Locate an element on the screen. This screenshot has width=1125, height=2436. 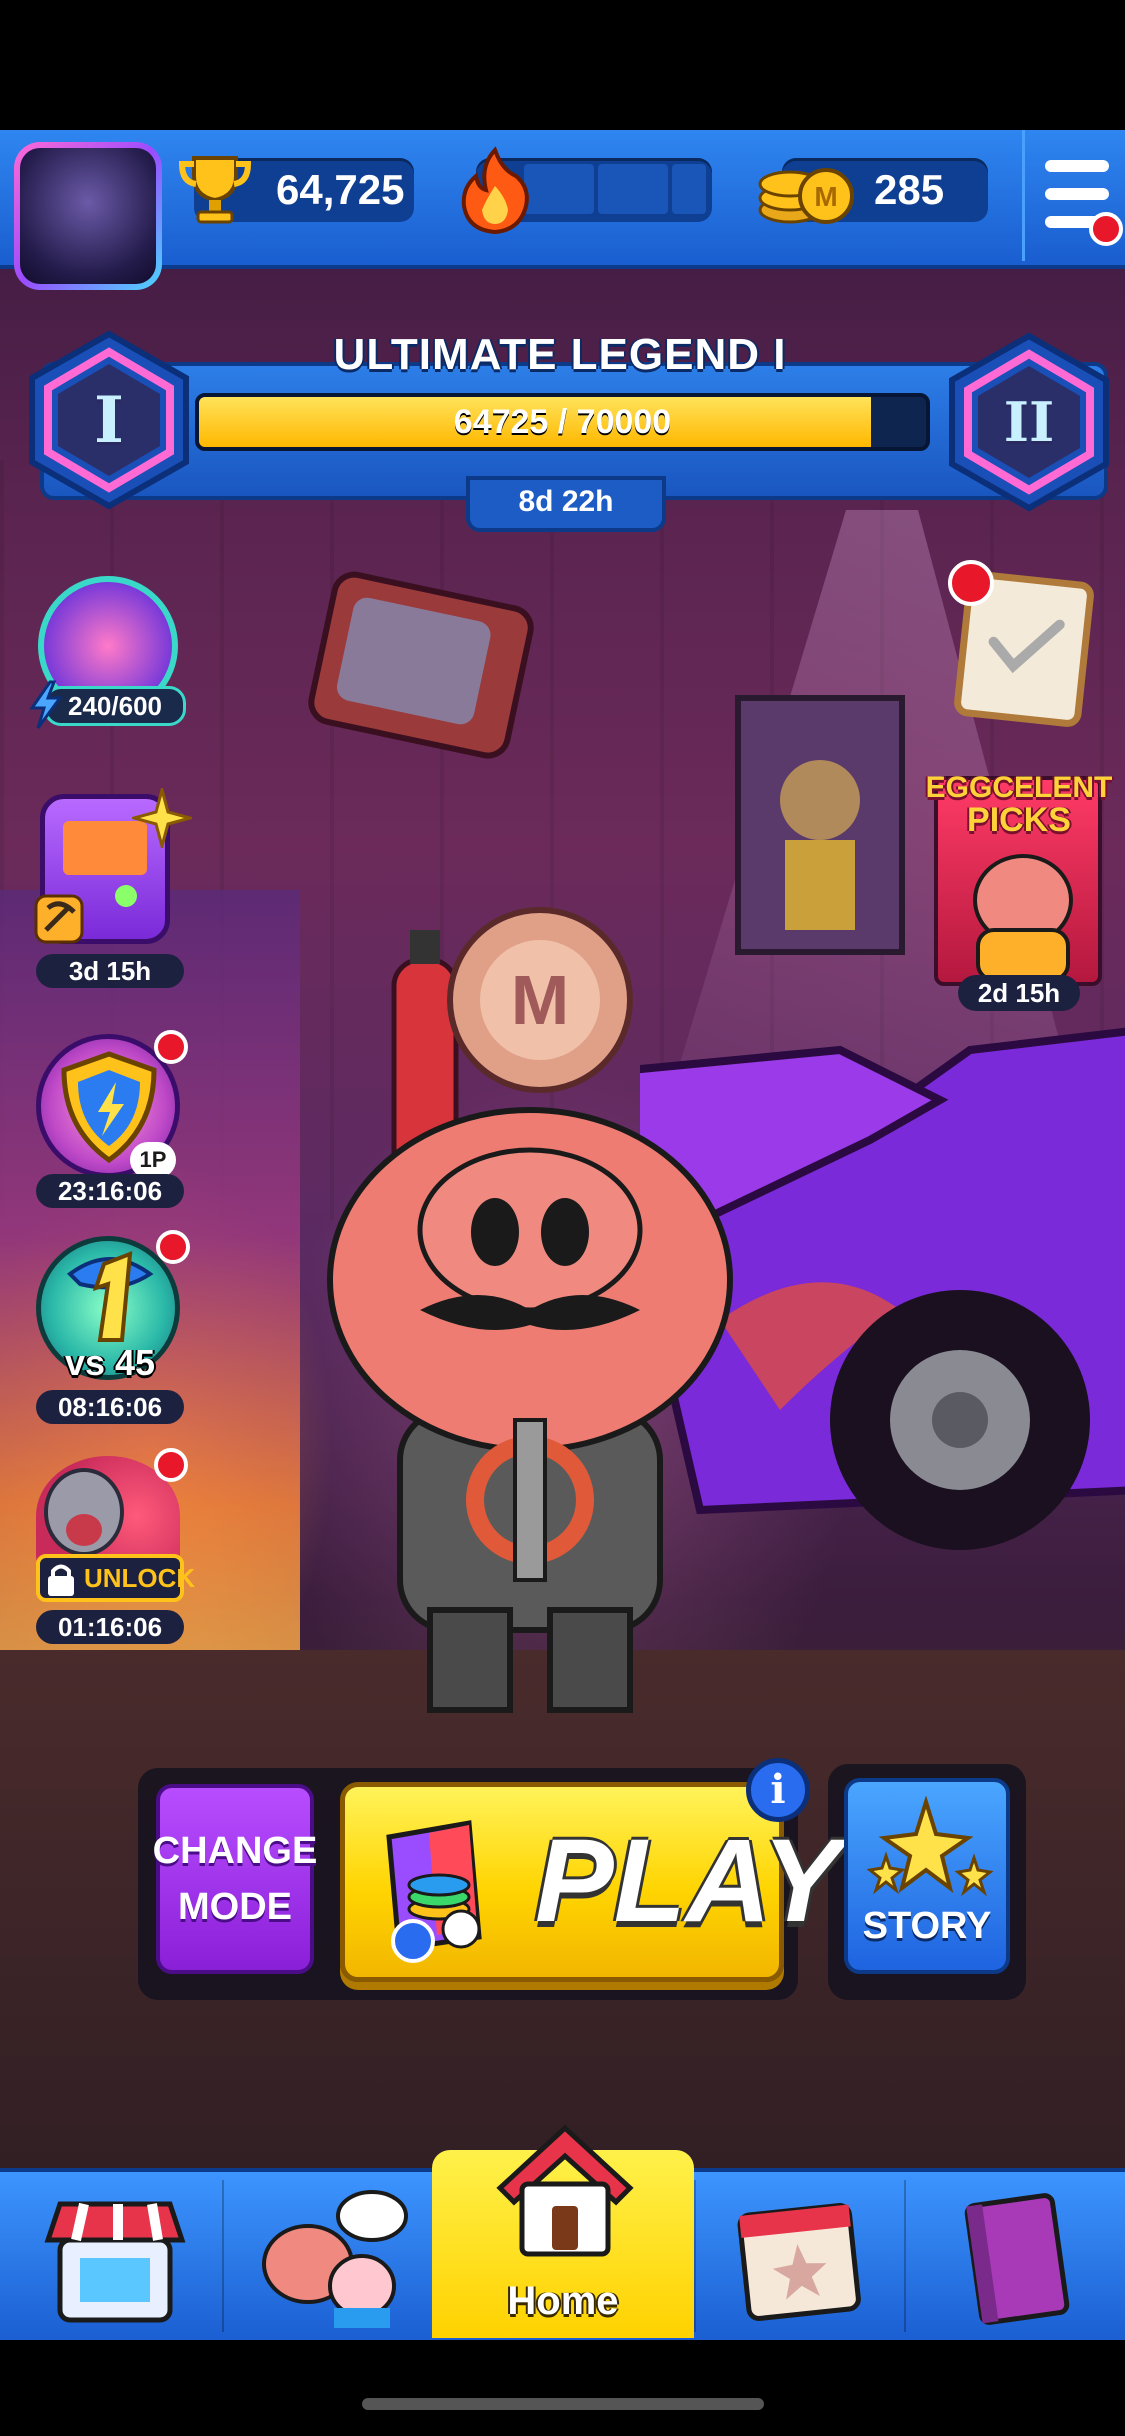
picks-character-icon is located at coordinates (1023, 917).